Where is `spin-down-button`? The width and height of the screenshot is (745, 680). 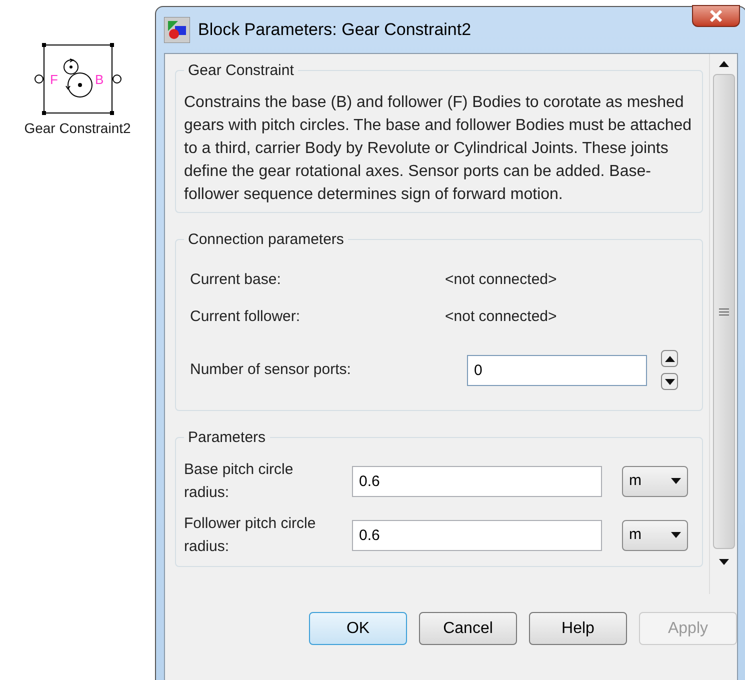 spin-down-button is located at coordinates (669, 381).